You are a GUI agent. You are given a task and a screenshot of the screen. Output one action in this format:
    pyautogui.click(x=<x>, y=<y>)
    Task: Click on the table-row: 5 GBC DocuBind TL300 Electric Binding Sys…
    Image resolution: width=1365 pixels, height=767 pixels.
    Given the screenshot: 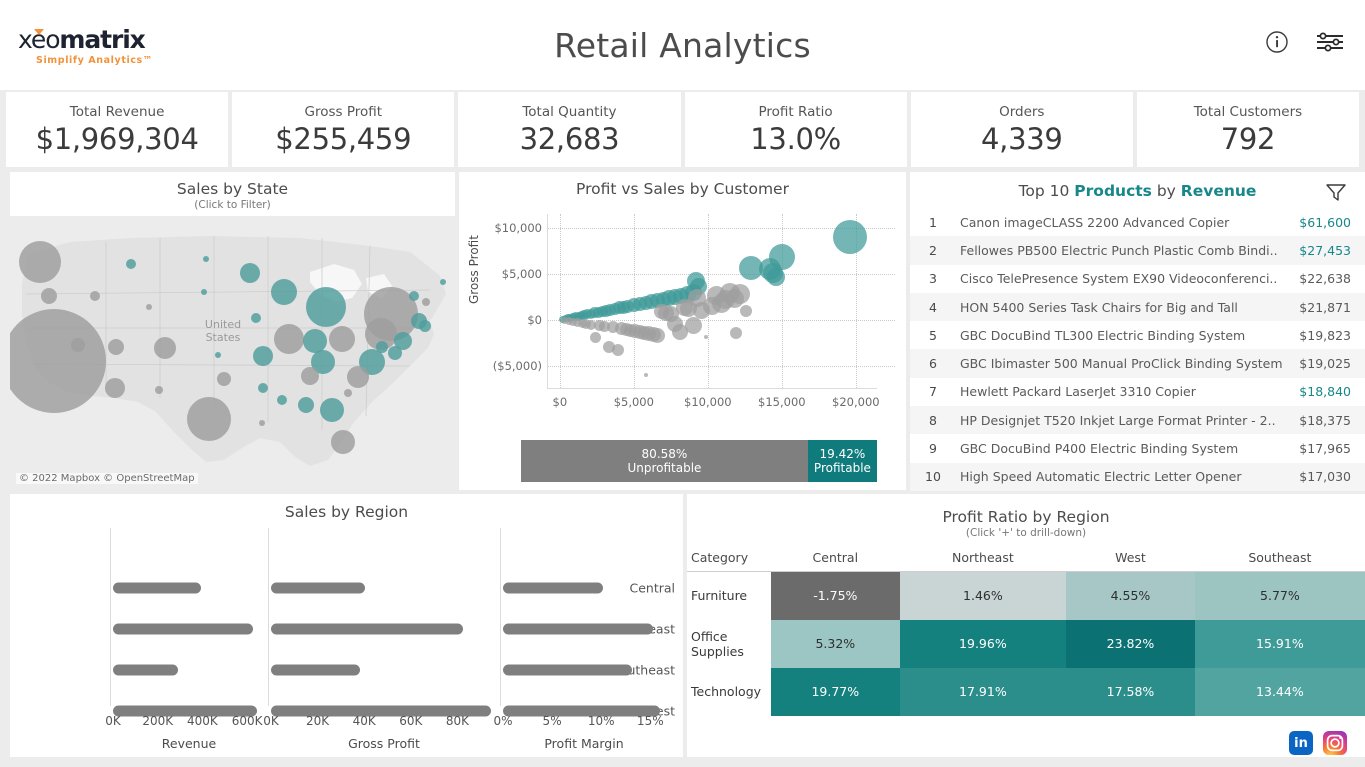 What is the action you would take?
    pyautogui.click(x=1137, y=335)
    